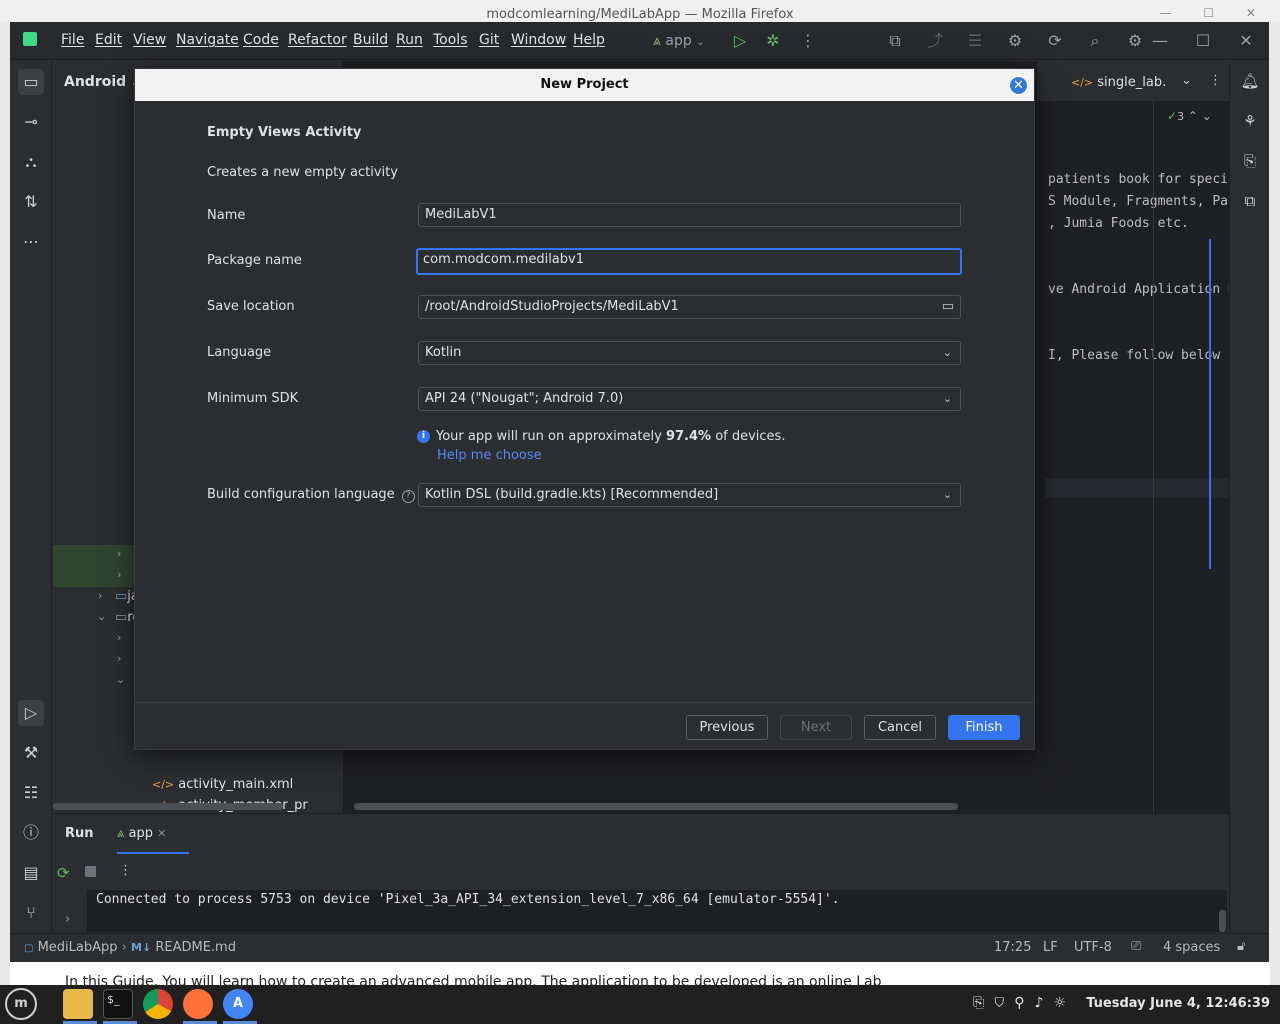 Image resolution: width=1280 pixels, height=1024 pixels. Describe the element at coordinates (1018, 85) in the screenshot. I see `dialog-close-icon: ✕` at that location.